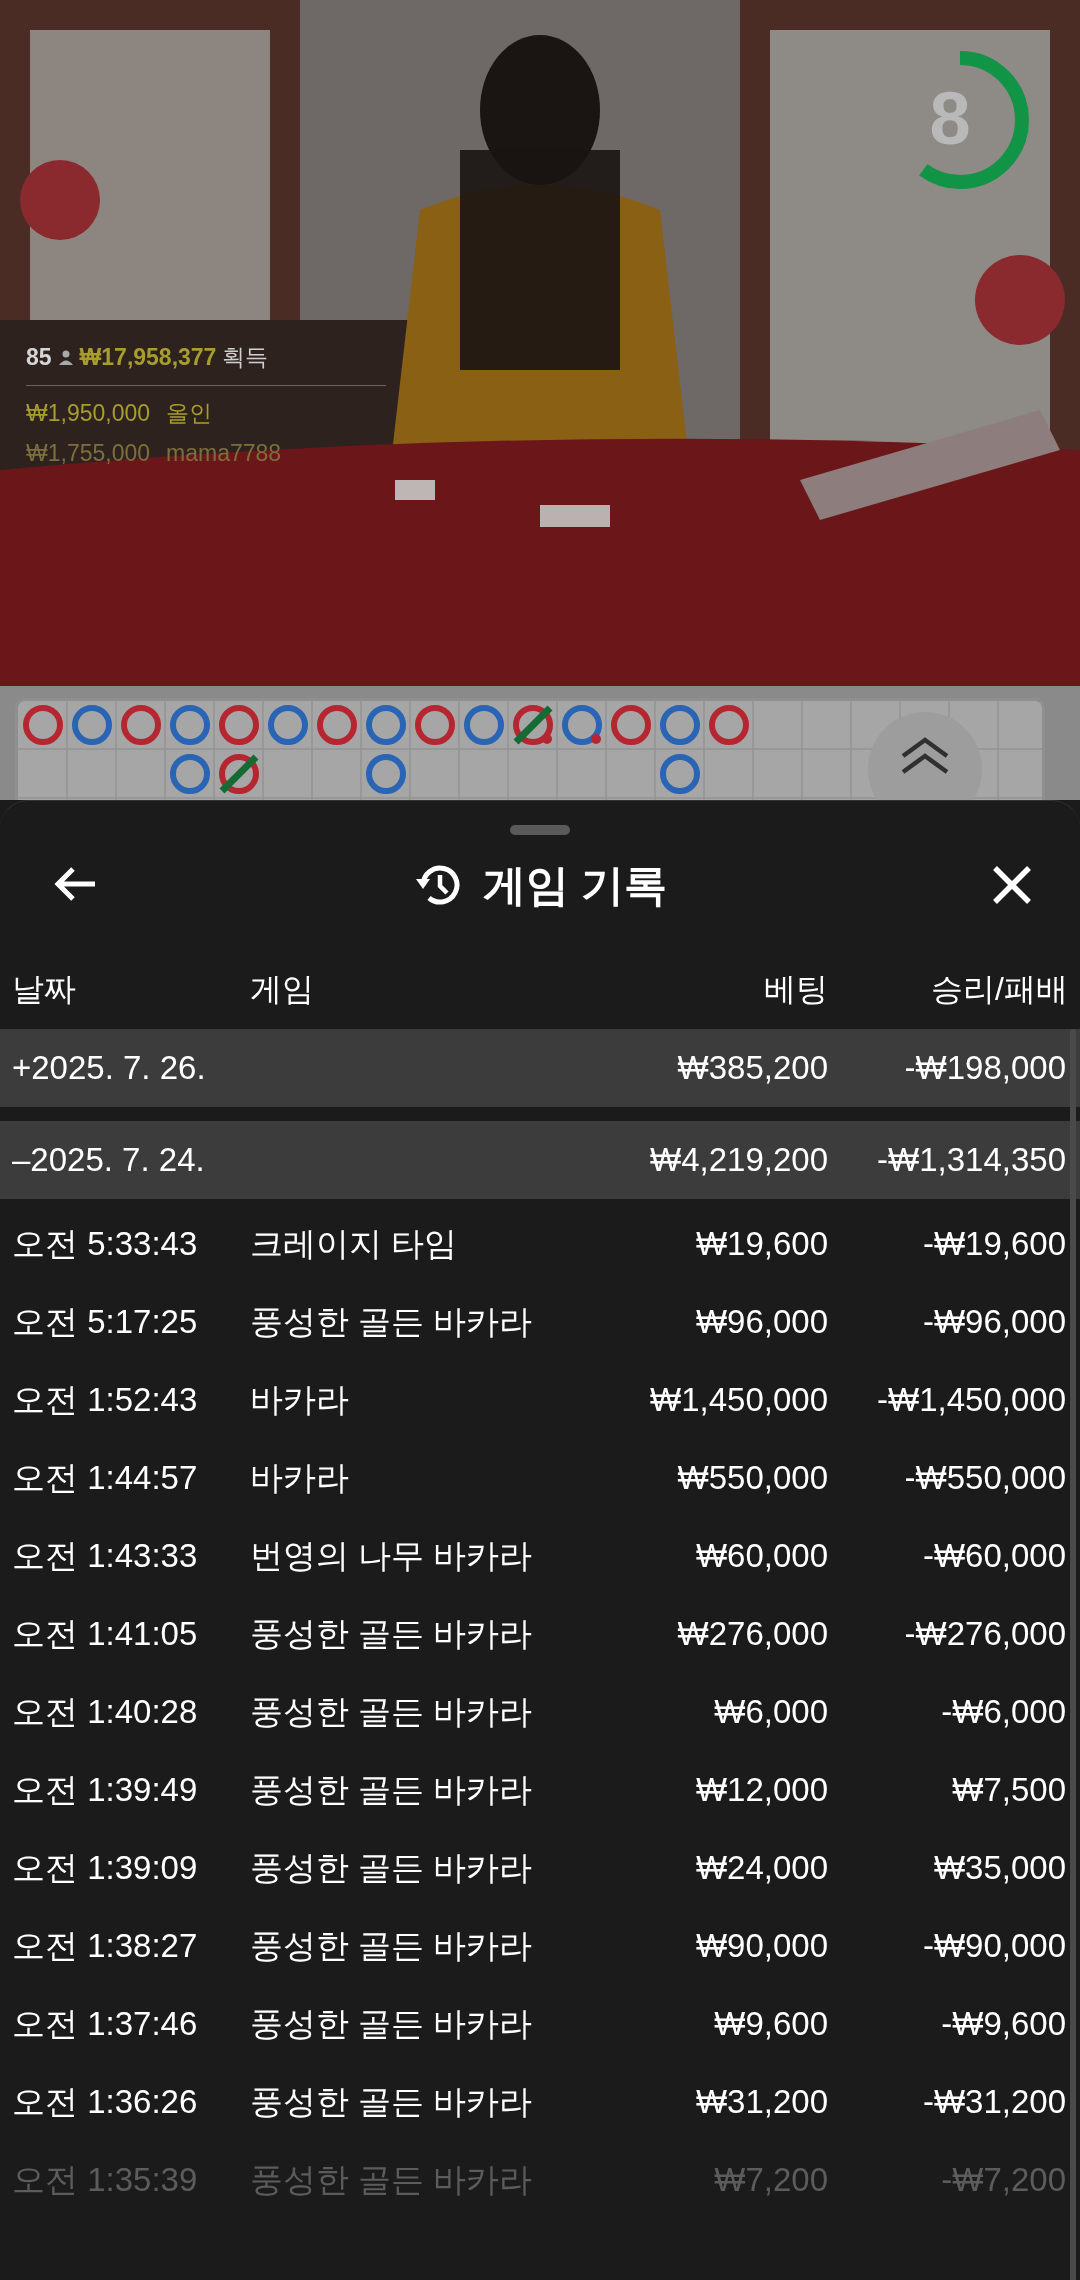  Describe the element at coordinates (795, 989) in the screenshot. I see `column-header: 베팅` at that location.